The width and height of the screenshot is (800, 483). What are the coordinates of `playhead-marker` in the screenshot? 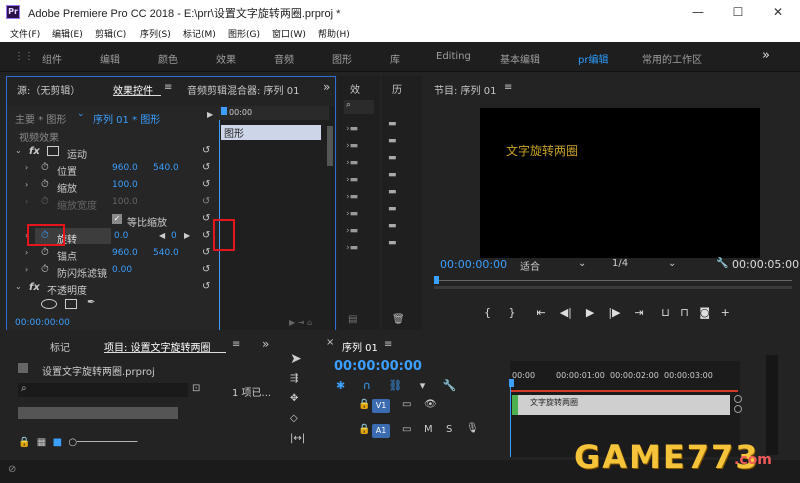 It's located at (224, 111).